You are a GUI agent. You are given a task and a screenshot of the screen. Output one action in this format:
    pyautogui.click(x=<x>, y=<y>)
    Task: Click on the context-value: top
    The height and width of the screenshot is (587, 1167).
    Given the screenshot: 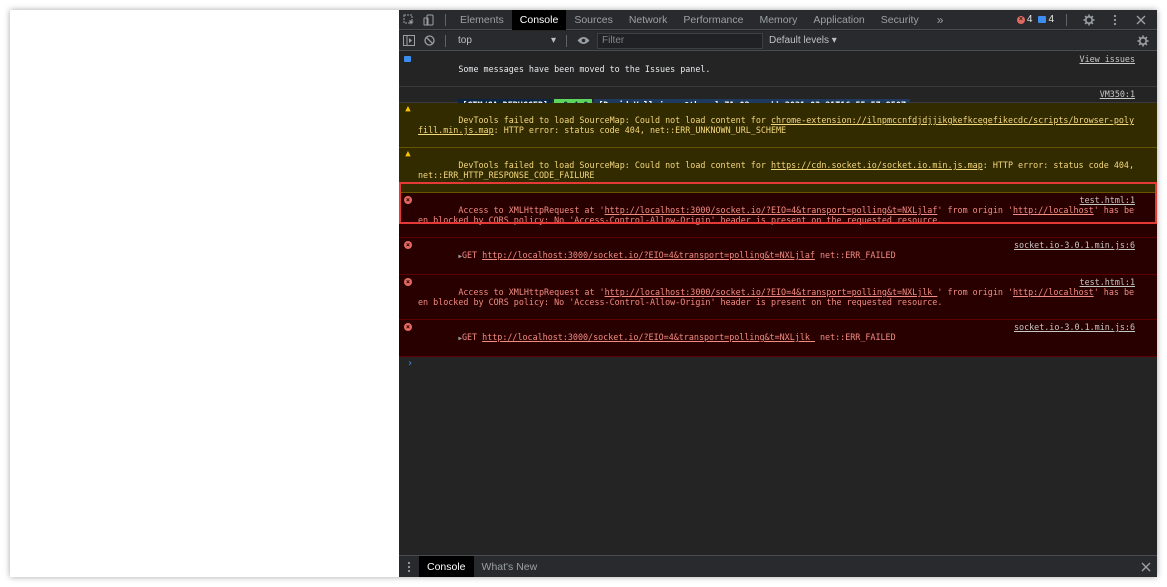 What is the action you would take?
    pyautogui.click(x=465, y=40)
    